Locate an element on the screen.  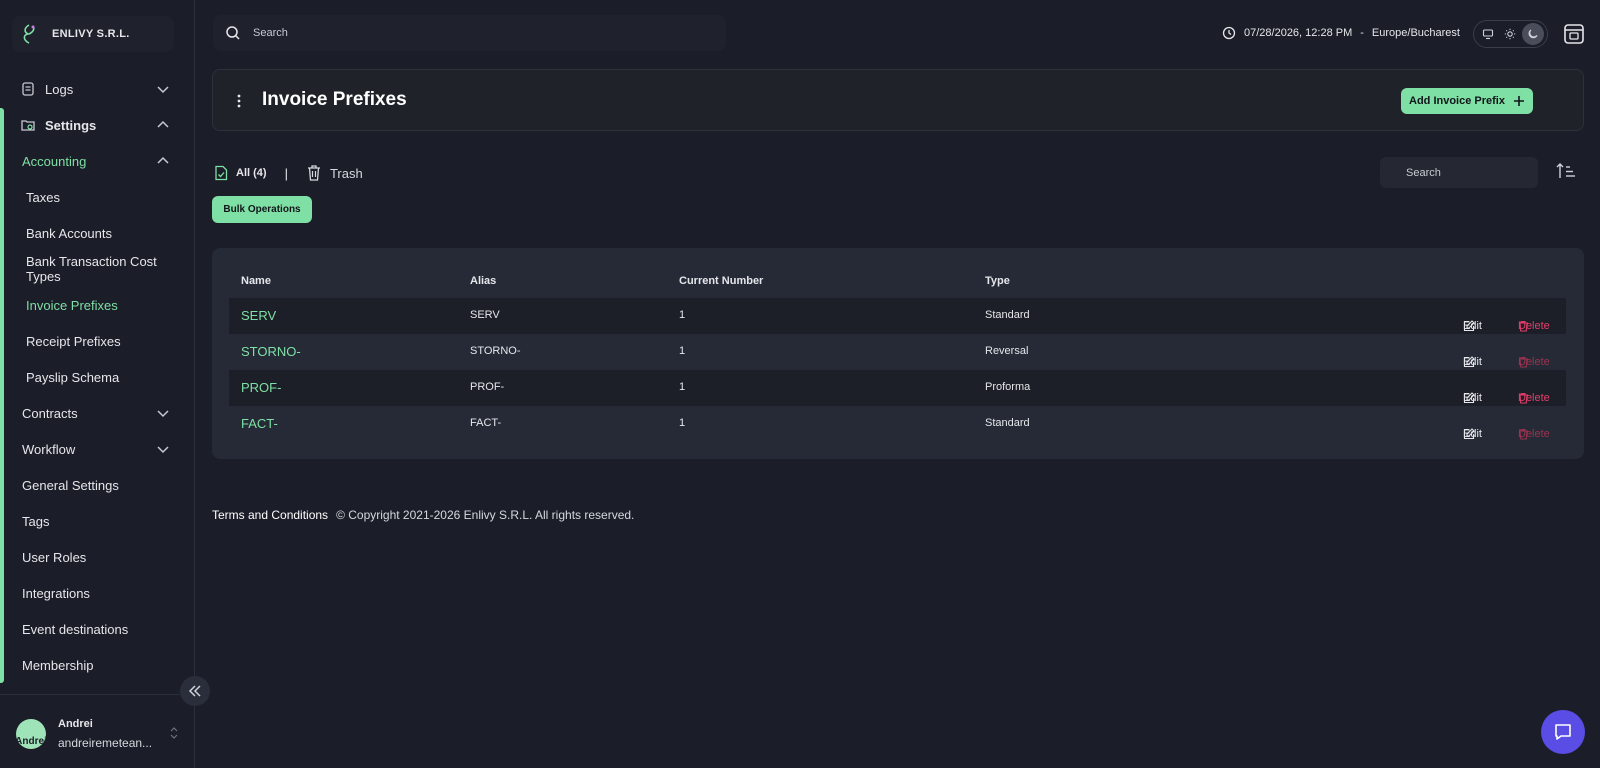
table-header: Name Alias Current Number Type is located at coordinates (898, 285).